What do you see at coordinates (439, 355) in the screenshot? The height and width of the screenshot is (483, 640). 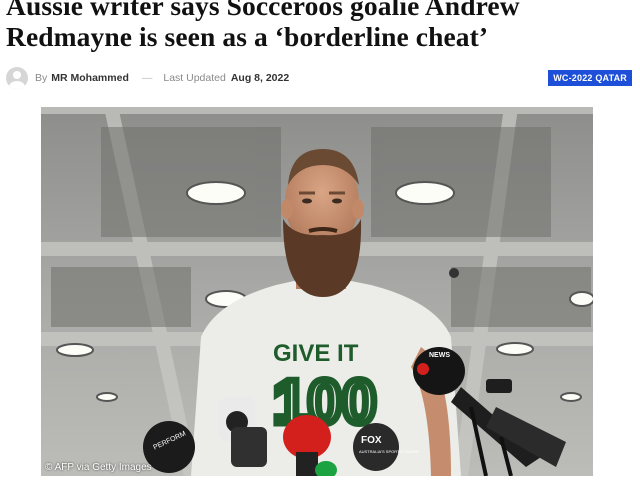 I see `mic-label-news: NEWS` at bounding box center [439, 355].